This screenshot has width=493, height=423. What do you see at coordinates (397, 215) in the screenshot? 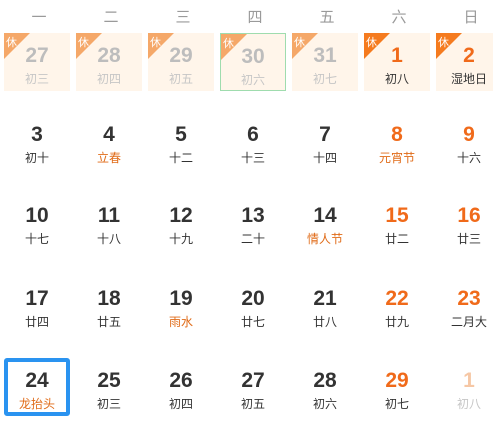
I see `day-number: 15` at bounding box center [397, 215].